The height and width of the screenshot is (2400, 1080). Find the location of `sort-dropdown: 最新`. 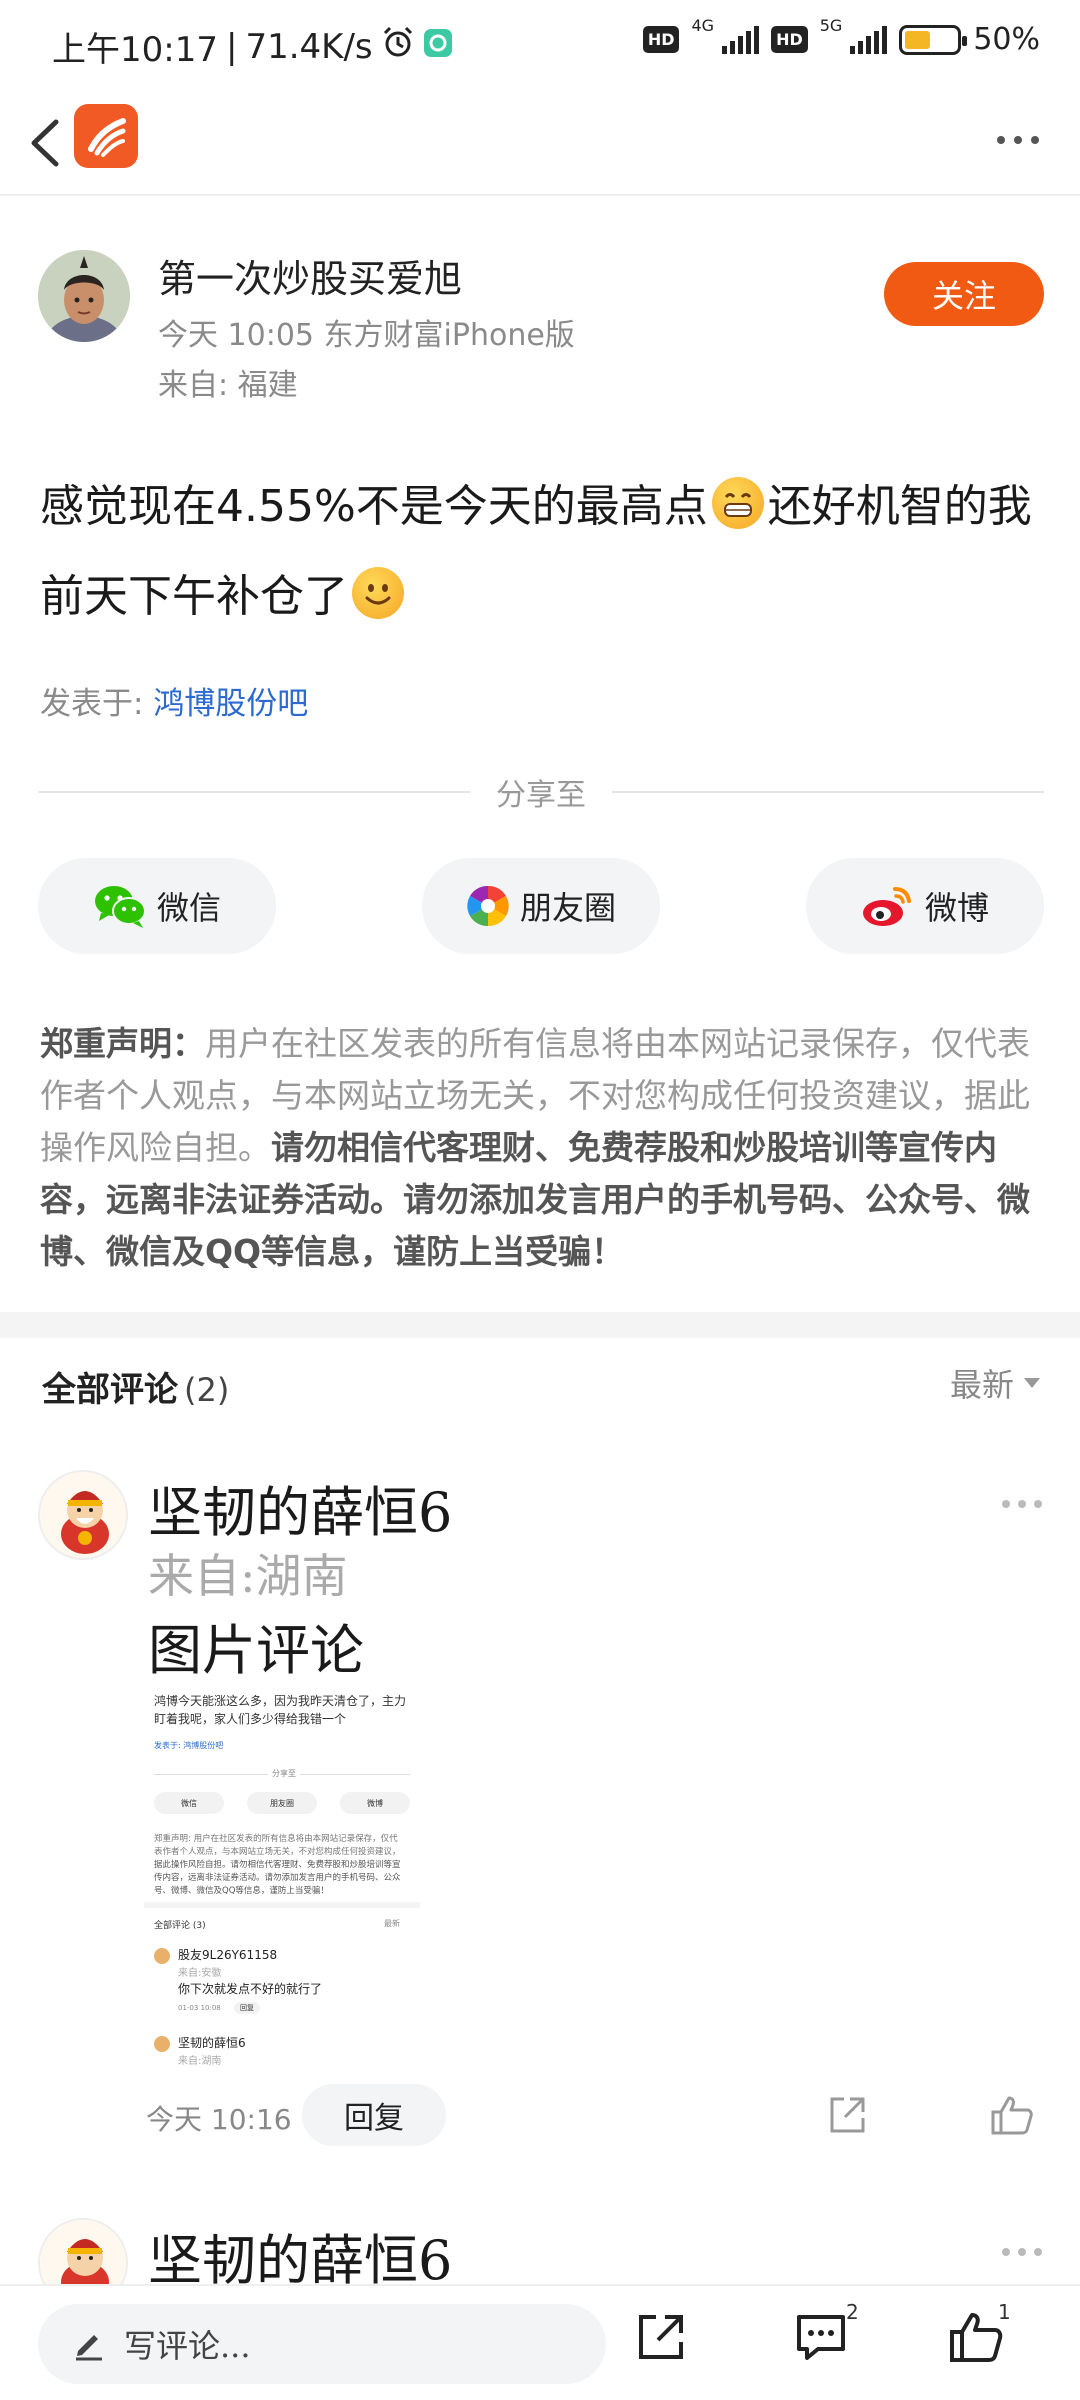

sort-dropdown: 最新 is located at coordinates (995, 1383).